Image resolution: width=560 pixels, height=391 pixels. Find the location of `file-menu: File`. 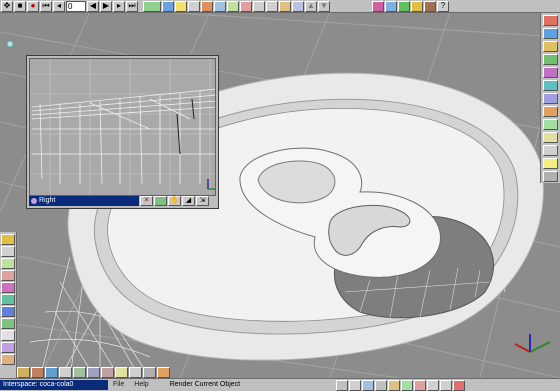

file-menu: File is located at coordinates (118, 385).